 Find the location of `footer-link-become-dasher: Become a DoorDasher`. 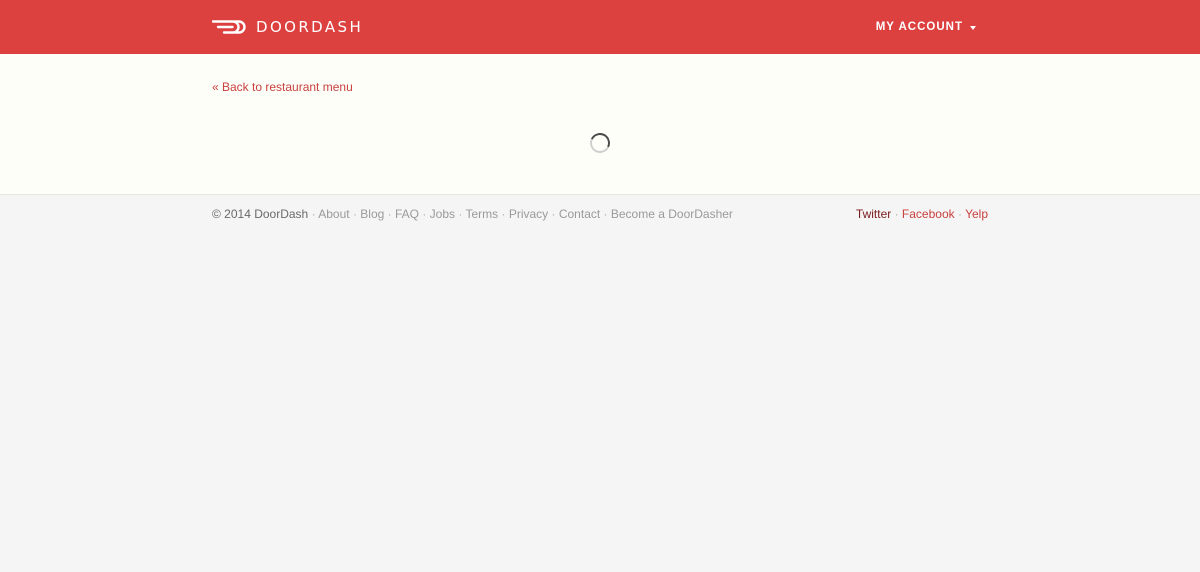

footer-link-become-dasher: Become a DoorDasher is located at coordinates (672, 214).